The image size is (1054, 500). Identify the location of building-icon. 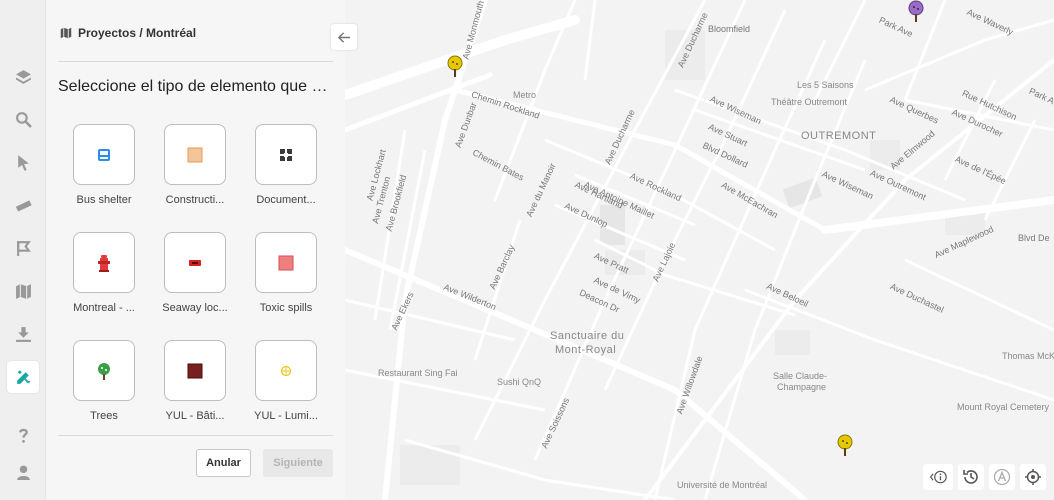
(195, 370).